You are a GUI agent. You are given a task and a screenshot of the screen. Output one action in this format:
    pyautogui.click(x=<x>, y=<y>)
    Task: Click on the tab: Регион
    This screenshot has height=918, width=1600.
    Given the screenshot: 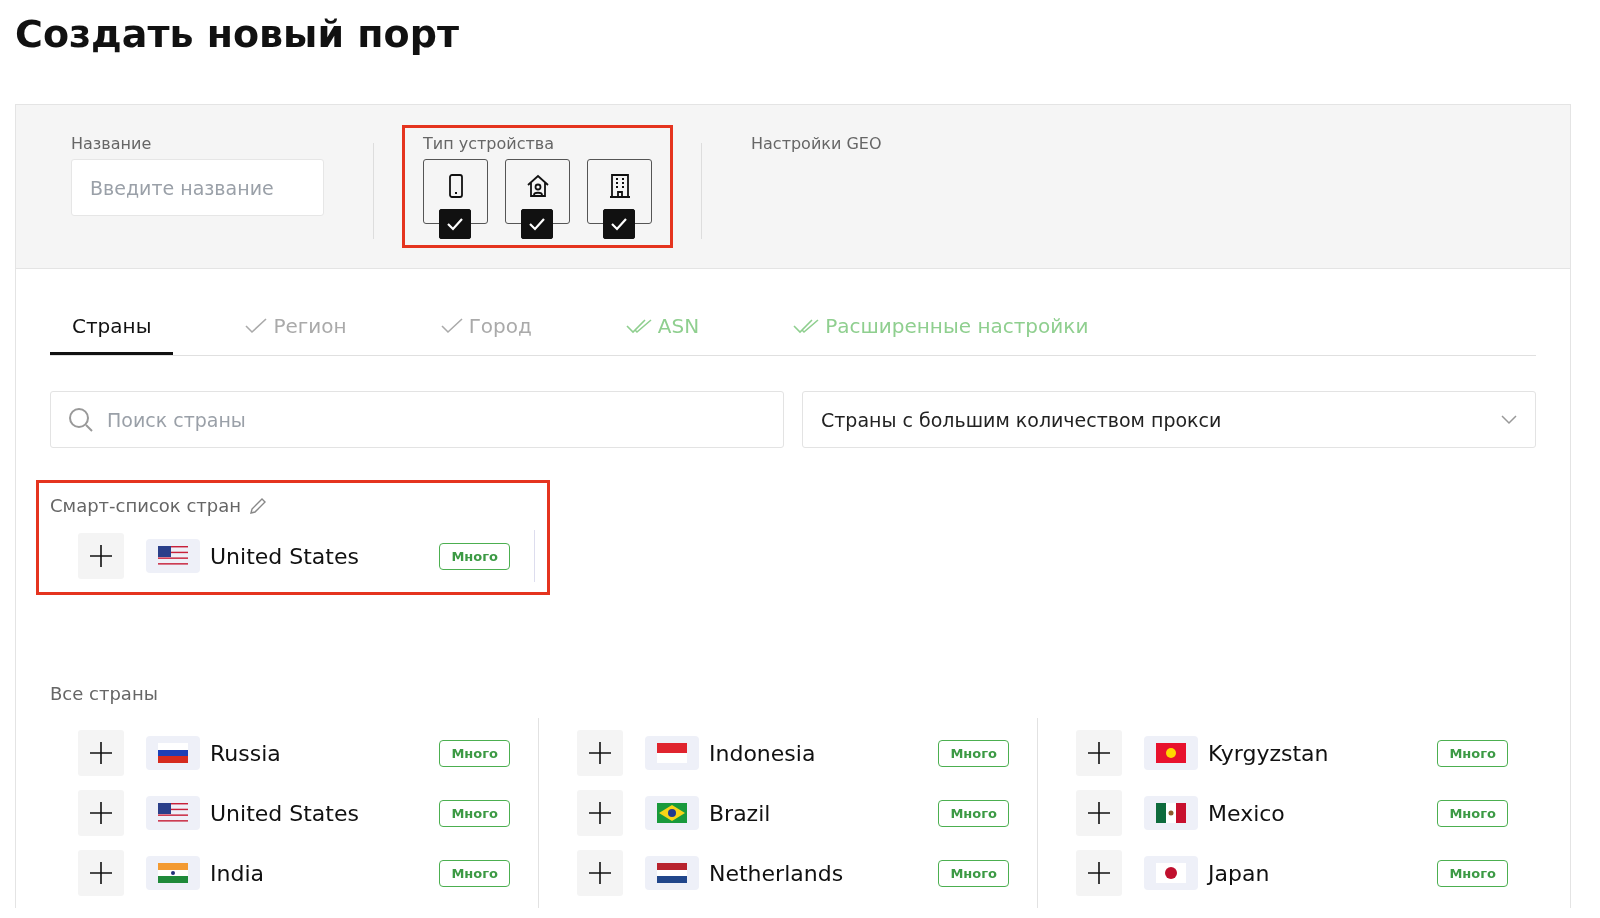 What is the action you would take?
    pyautogui.click(x=296, y=327)
    